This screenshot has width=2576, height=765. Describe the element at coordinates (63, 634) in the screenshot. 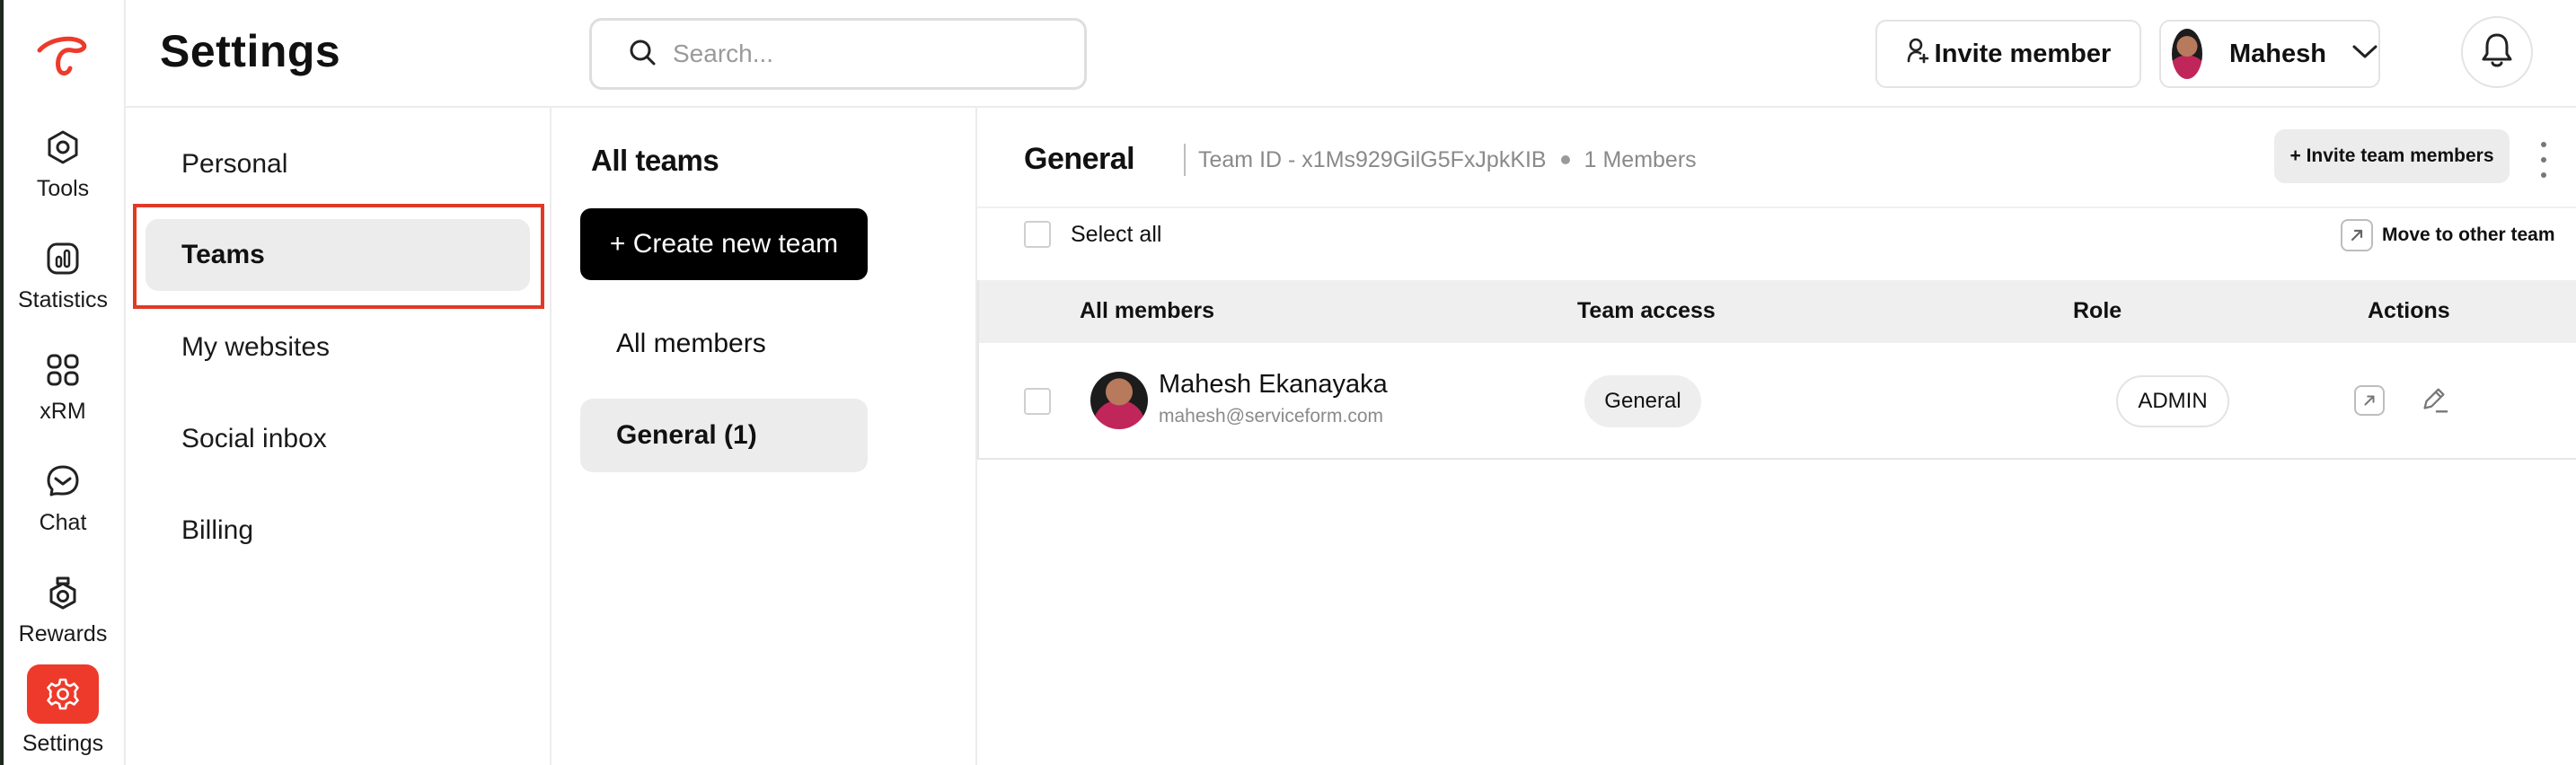

I see `rail-label-rewards: Rewards` at that location.